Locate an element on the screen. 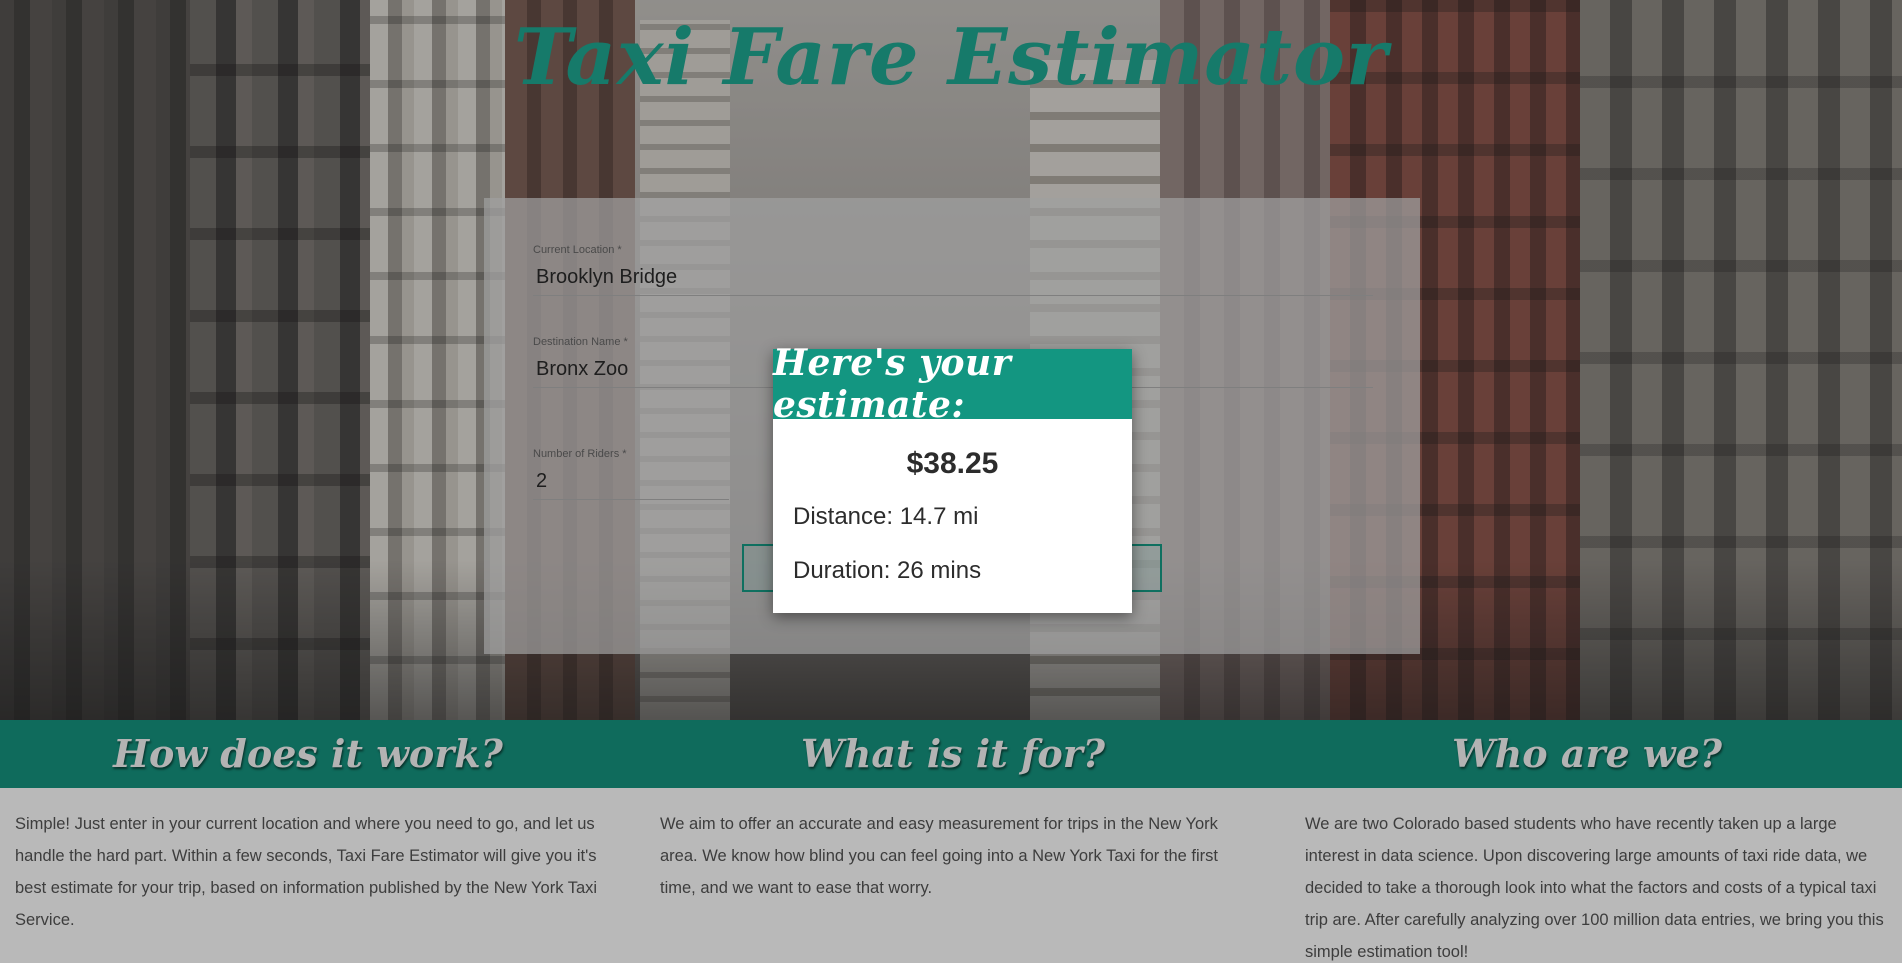  section-heading-what: What is it for? is located at coordinates (953, 753).